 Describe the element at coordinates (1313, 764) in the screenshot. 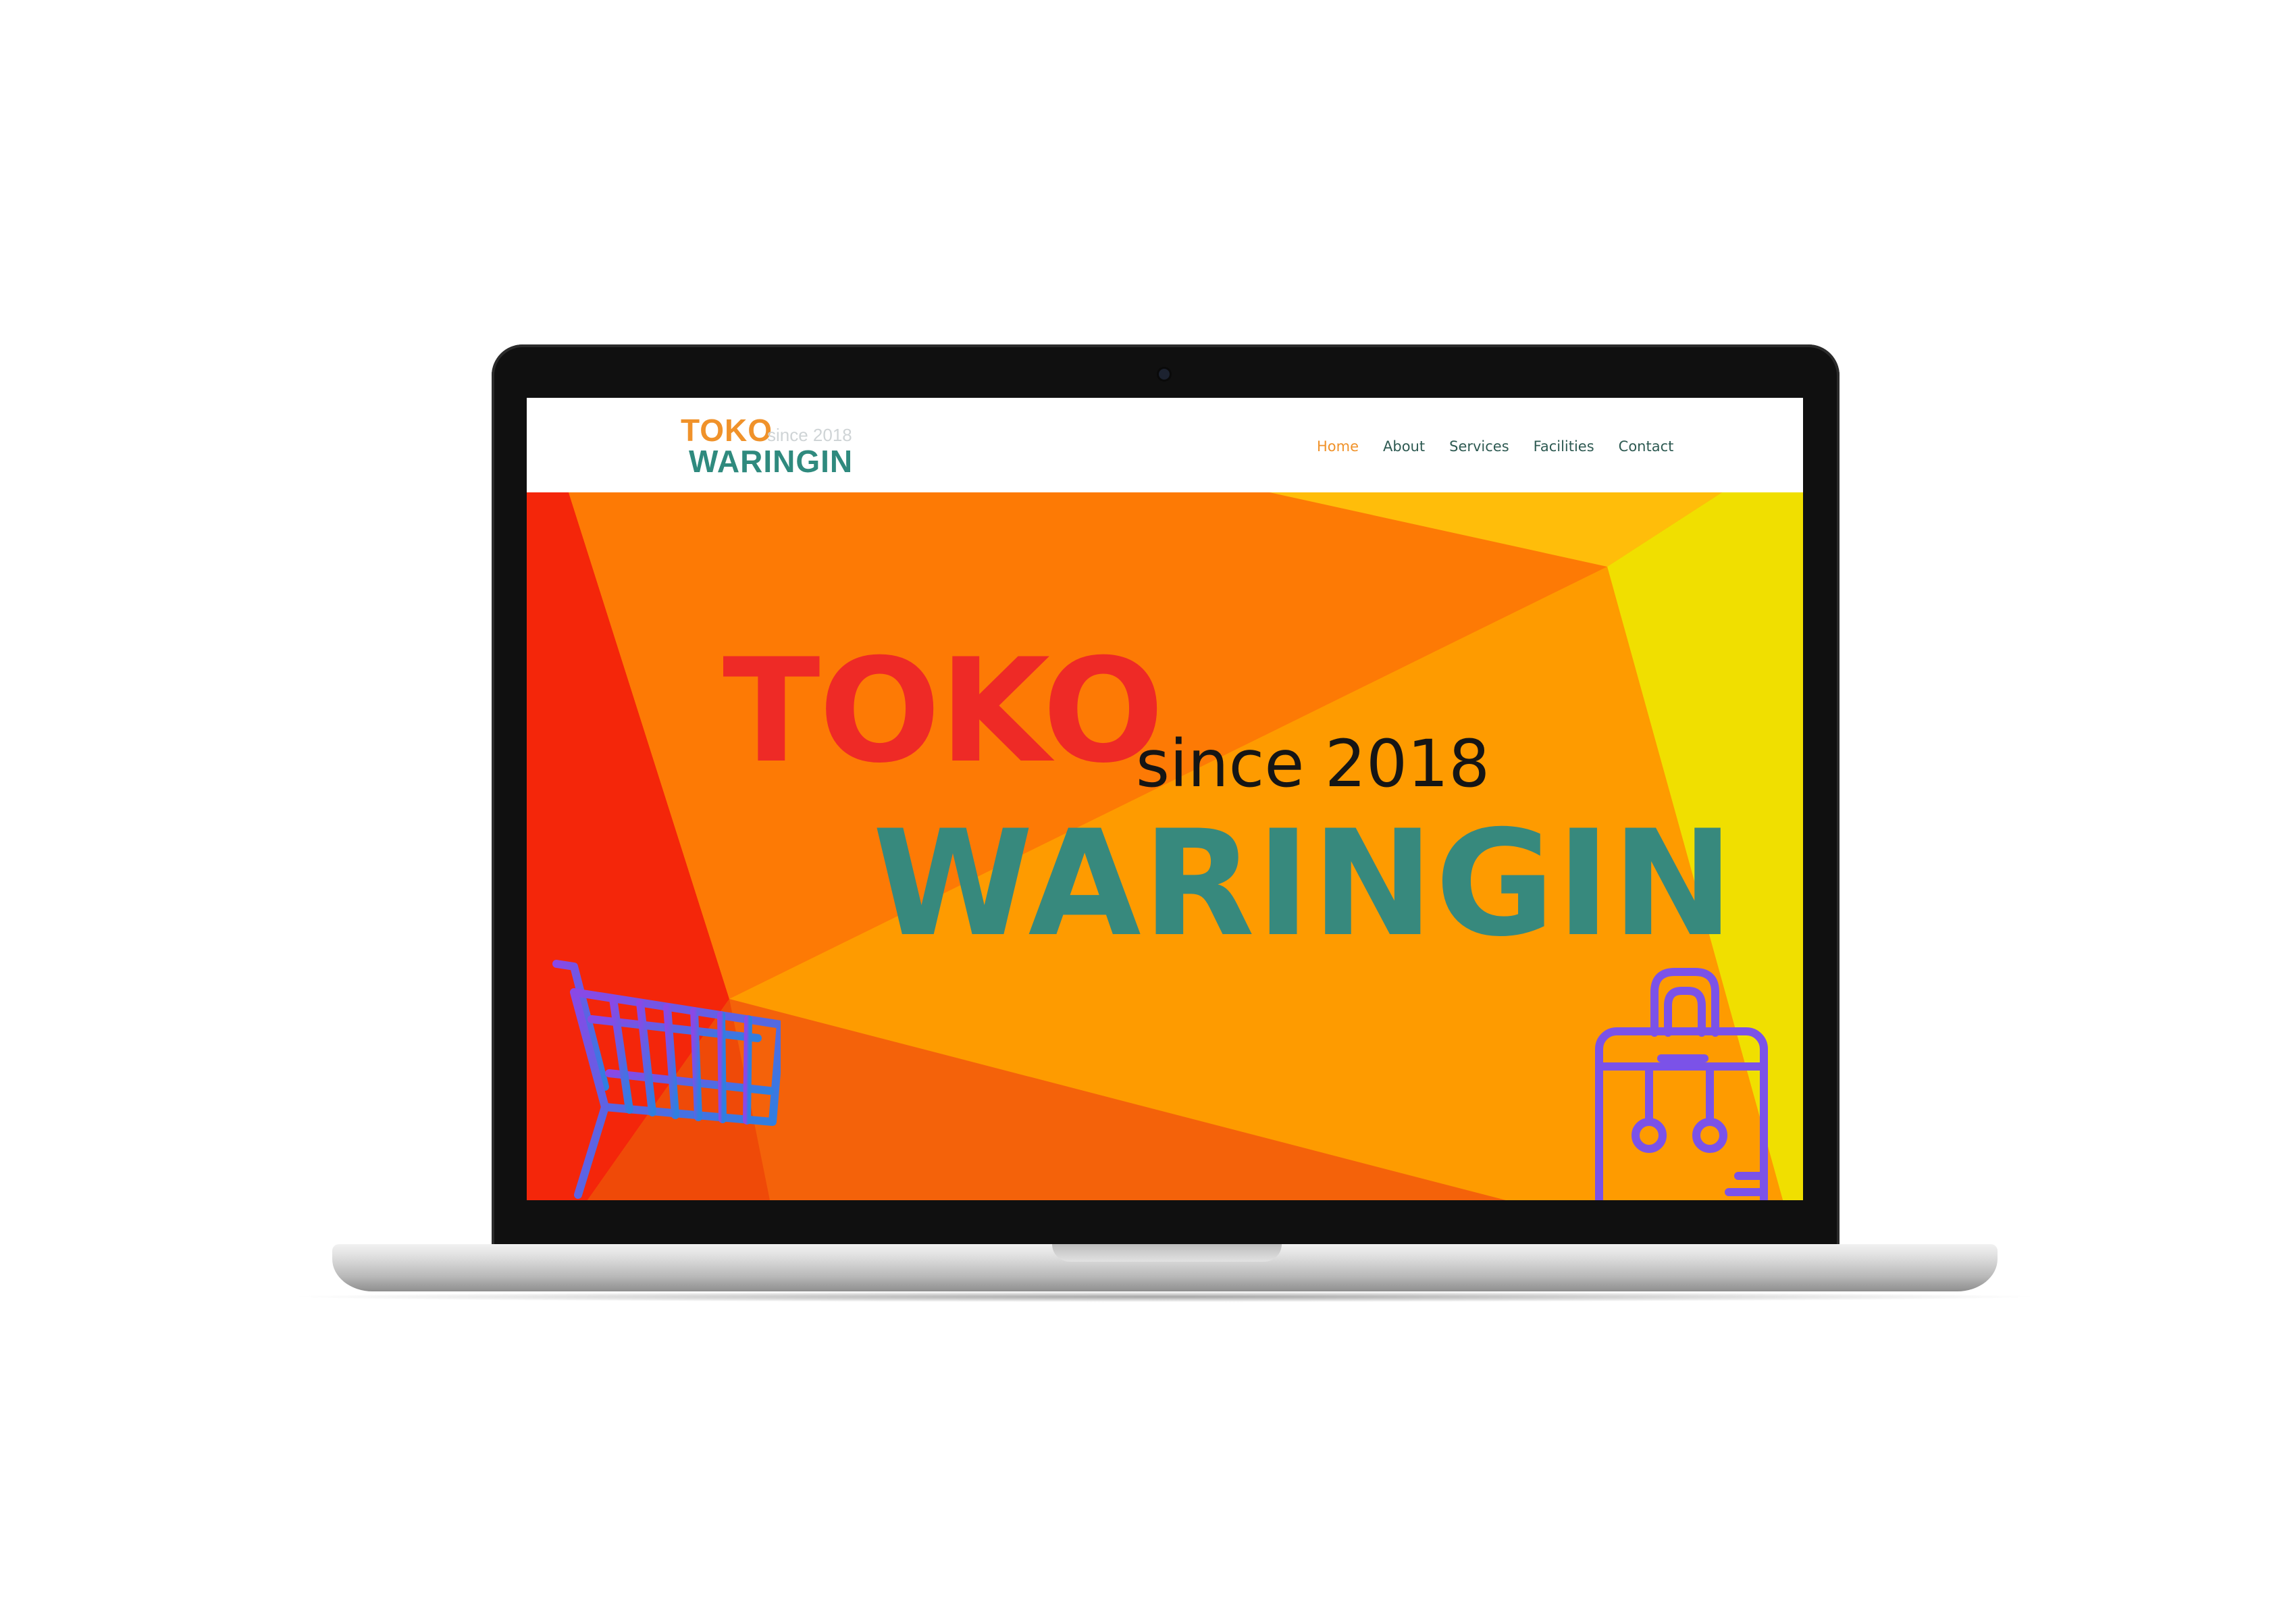

I see `hero-since-text: since 2018` at that location.